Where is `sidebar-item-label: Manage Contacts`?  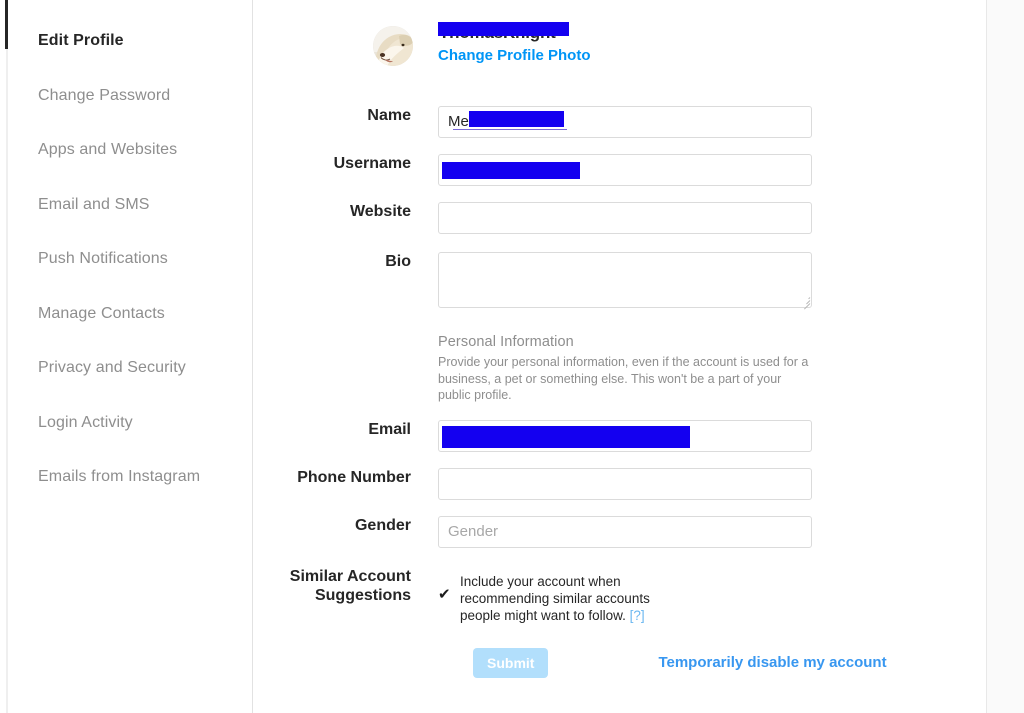
sidebar-item-label: Manage Contacts is located at coordinates (101, 313).